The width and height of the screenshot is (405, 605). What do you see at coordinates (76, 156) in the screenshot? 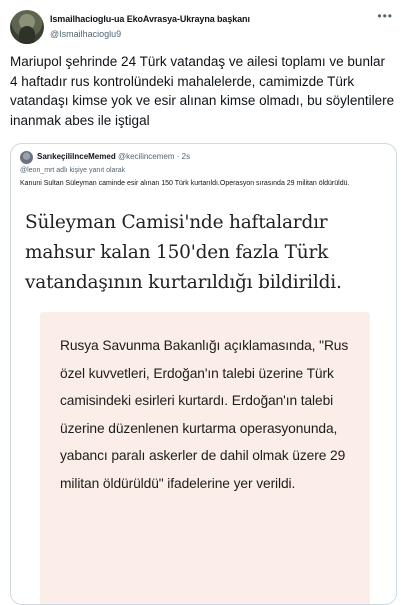
I see `quoted-display-name: SarıkeçililnceMemed` at bounding box center [76, 156].